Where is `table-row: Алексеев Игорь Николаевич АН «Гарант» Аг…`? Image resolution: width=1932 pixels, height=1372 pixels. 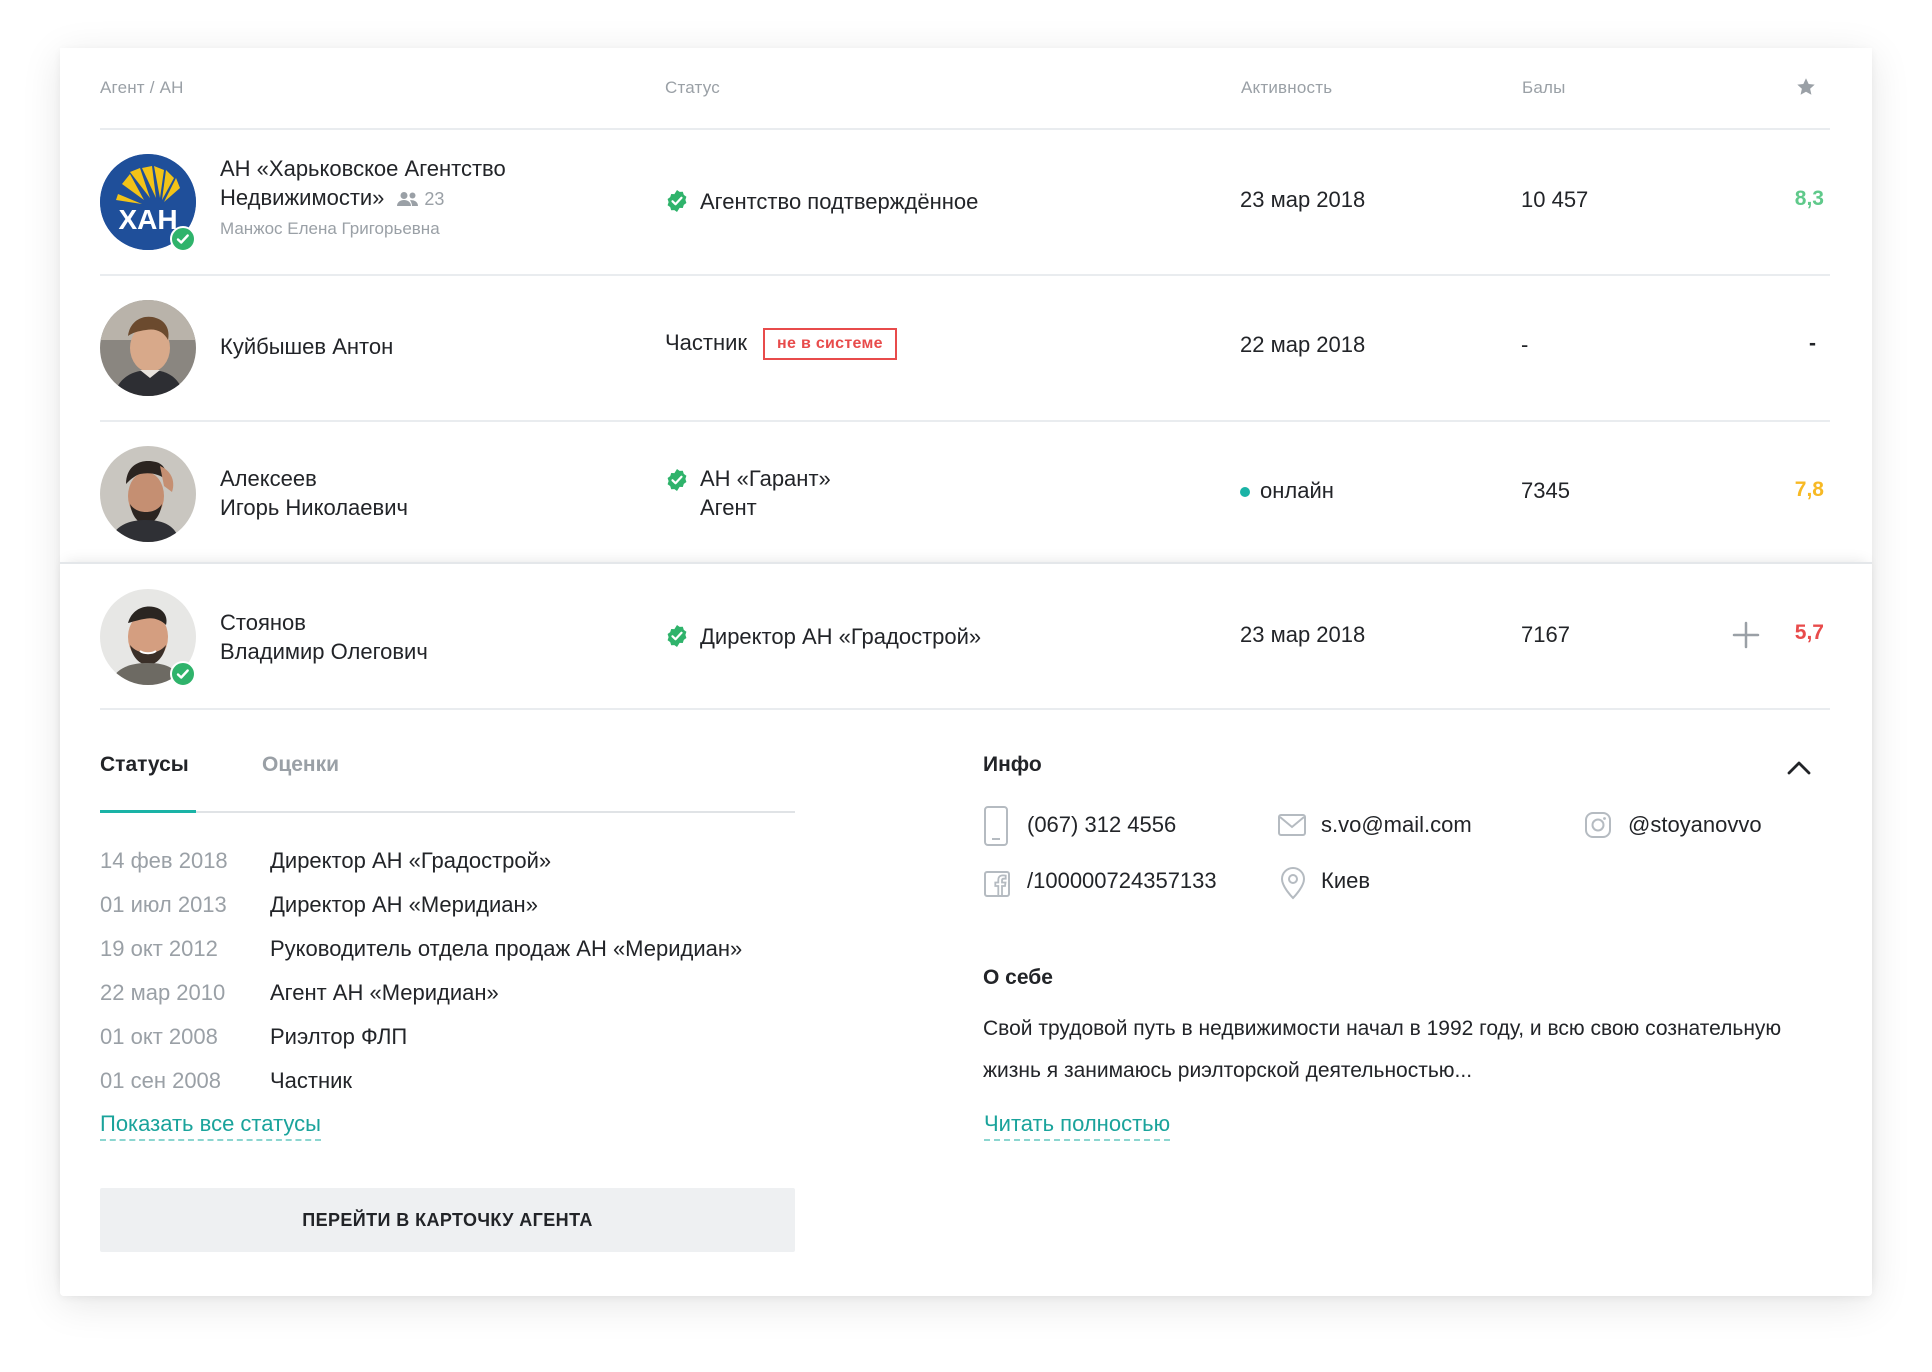
table-row: Алексеев Игорь Николаевич АН «Гарант» Аг… is located at coordinates (965, 494).